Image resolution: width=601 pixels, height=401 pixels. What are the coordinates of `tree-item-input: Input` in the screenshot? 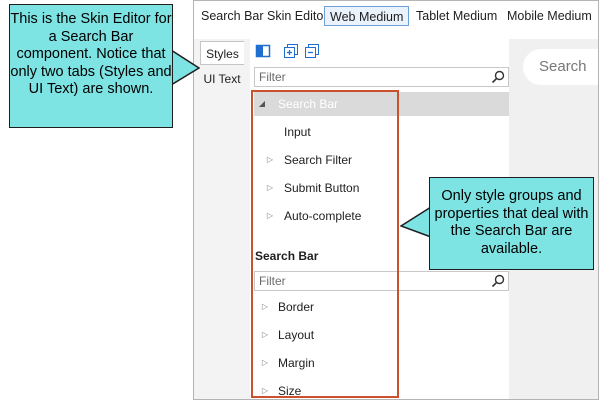 It's located at (381, 132).